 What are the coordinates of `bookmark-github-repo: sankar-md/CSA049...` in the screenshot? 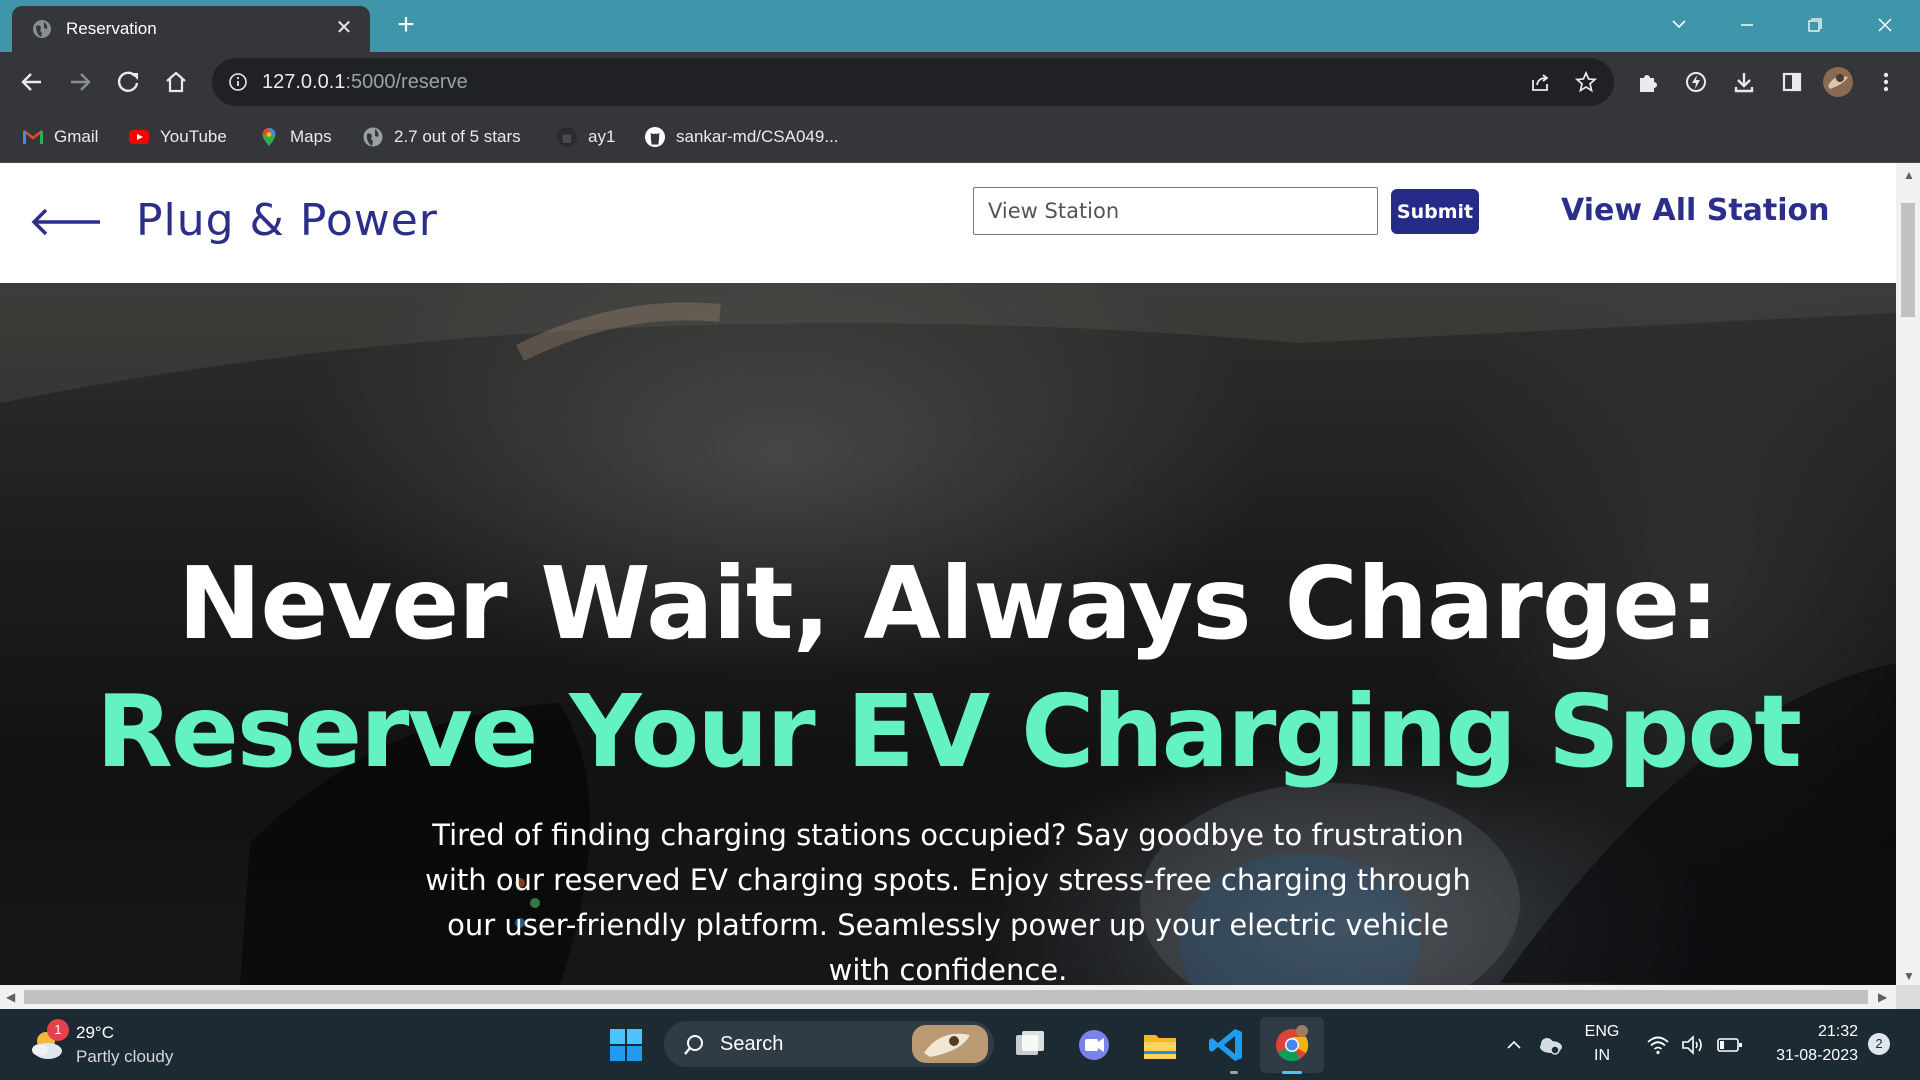 It's located at (741, 137).